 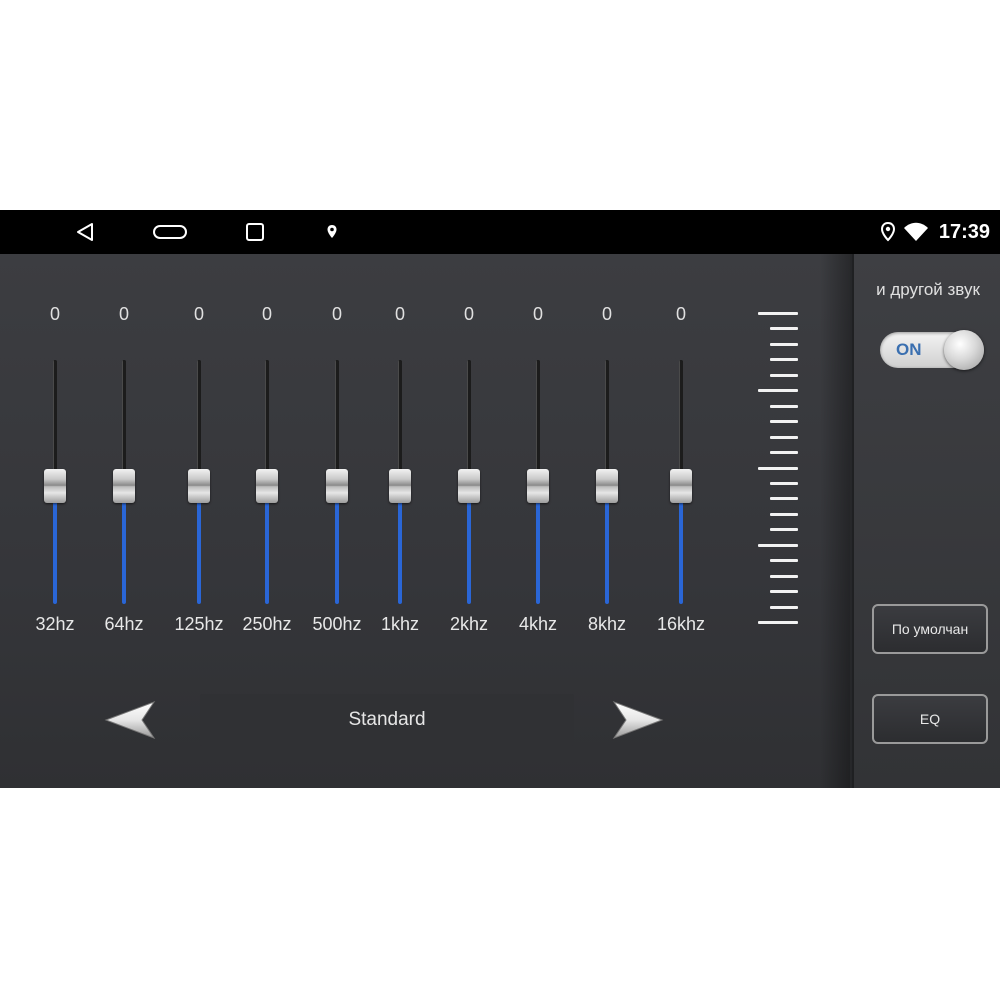 I want to click on panel-divider-shadow, so click(x=836, y=521).